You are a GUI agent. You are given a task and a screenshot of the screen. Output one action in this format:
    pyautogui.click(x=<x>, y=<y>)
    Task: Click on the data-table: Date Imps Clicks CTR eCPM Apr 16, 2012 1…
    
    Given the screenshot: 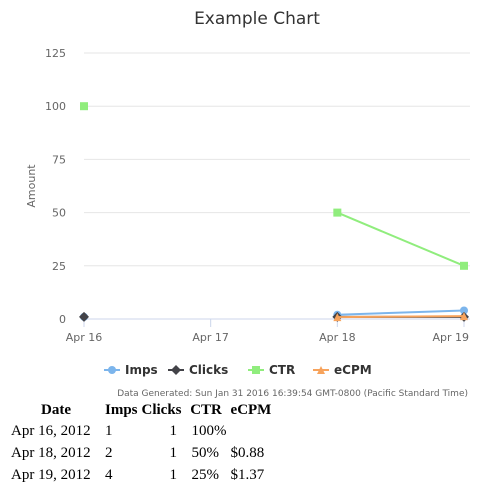 What is the action you would take?
    pyautogui.click(x=141, y=443)
    